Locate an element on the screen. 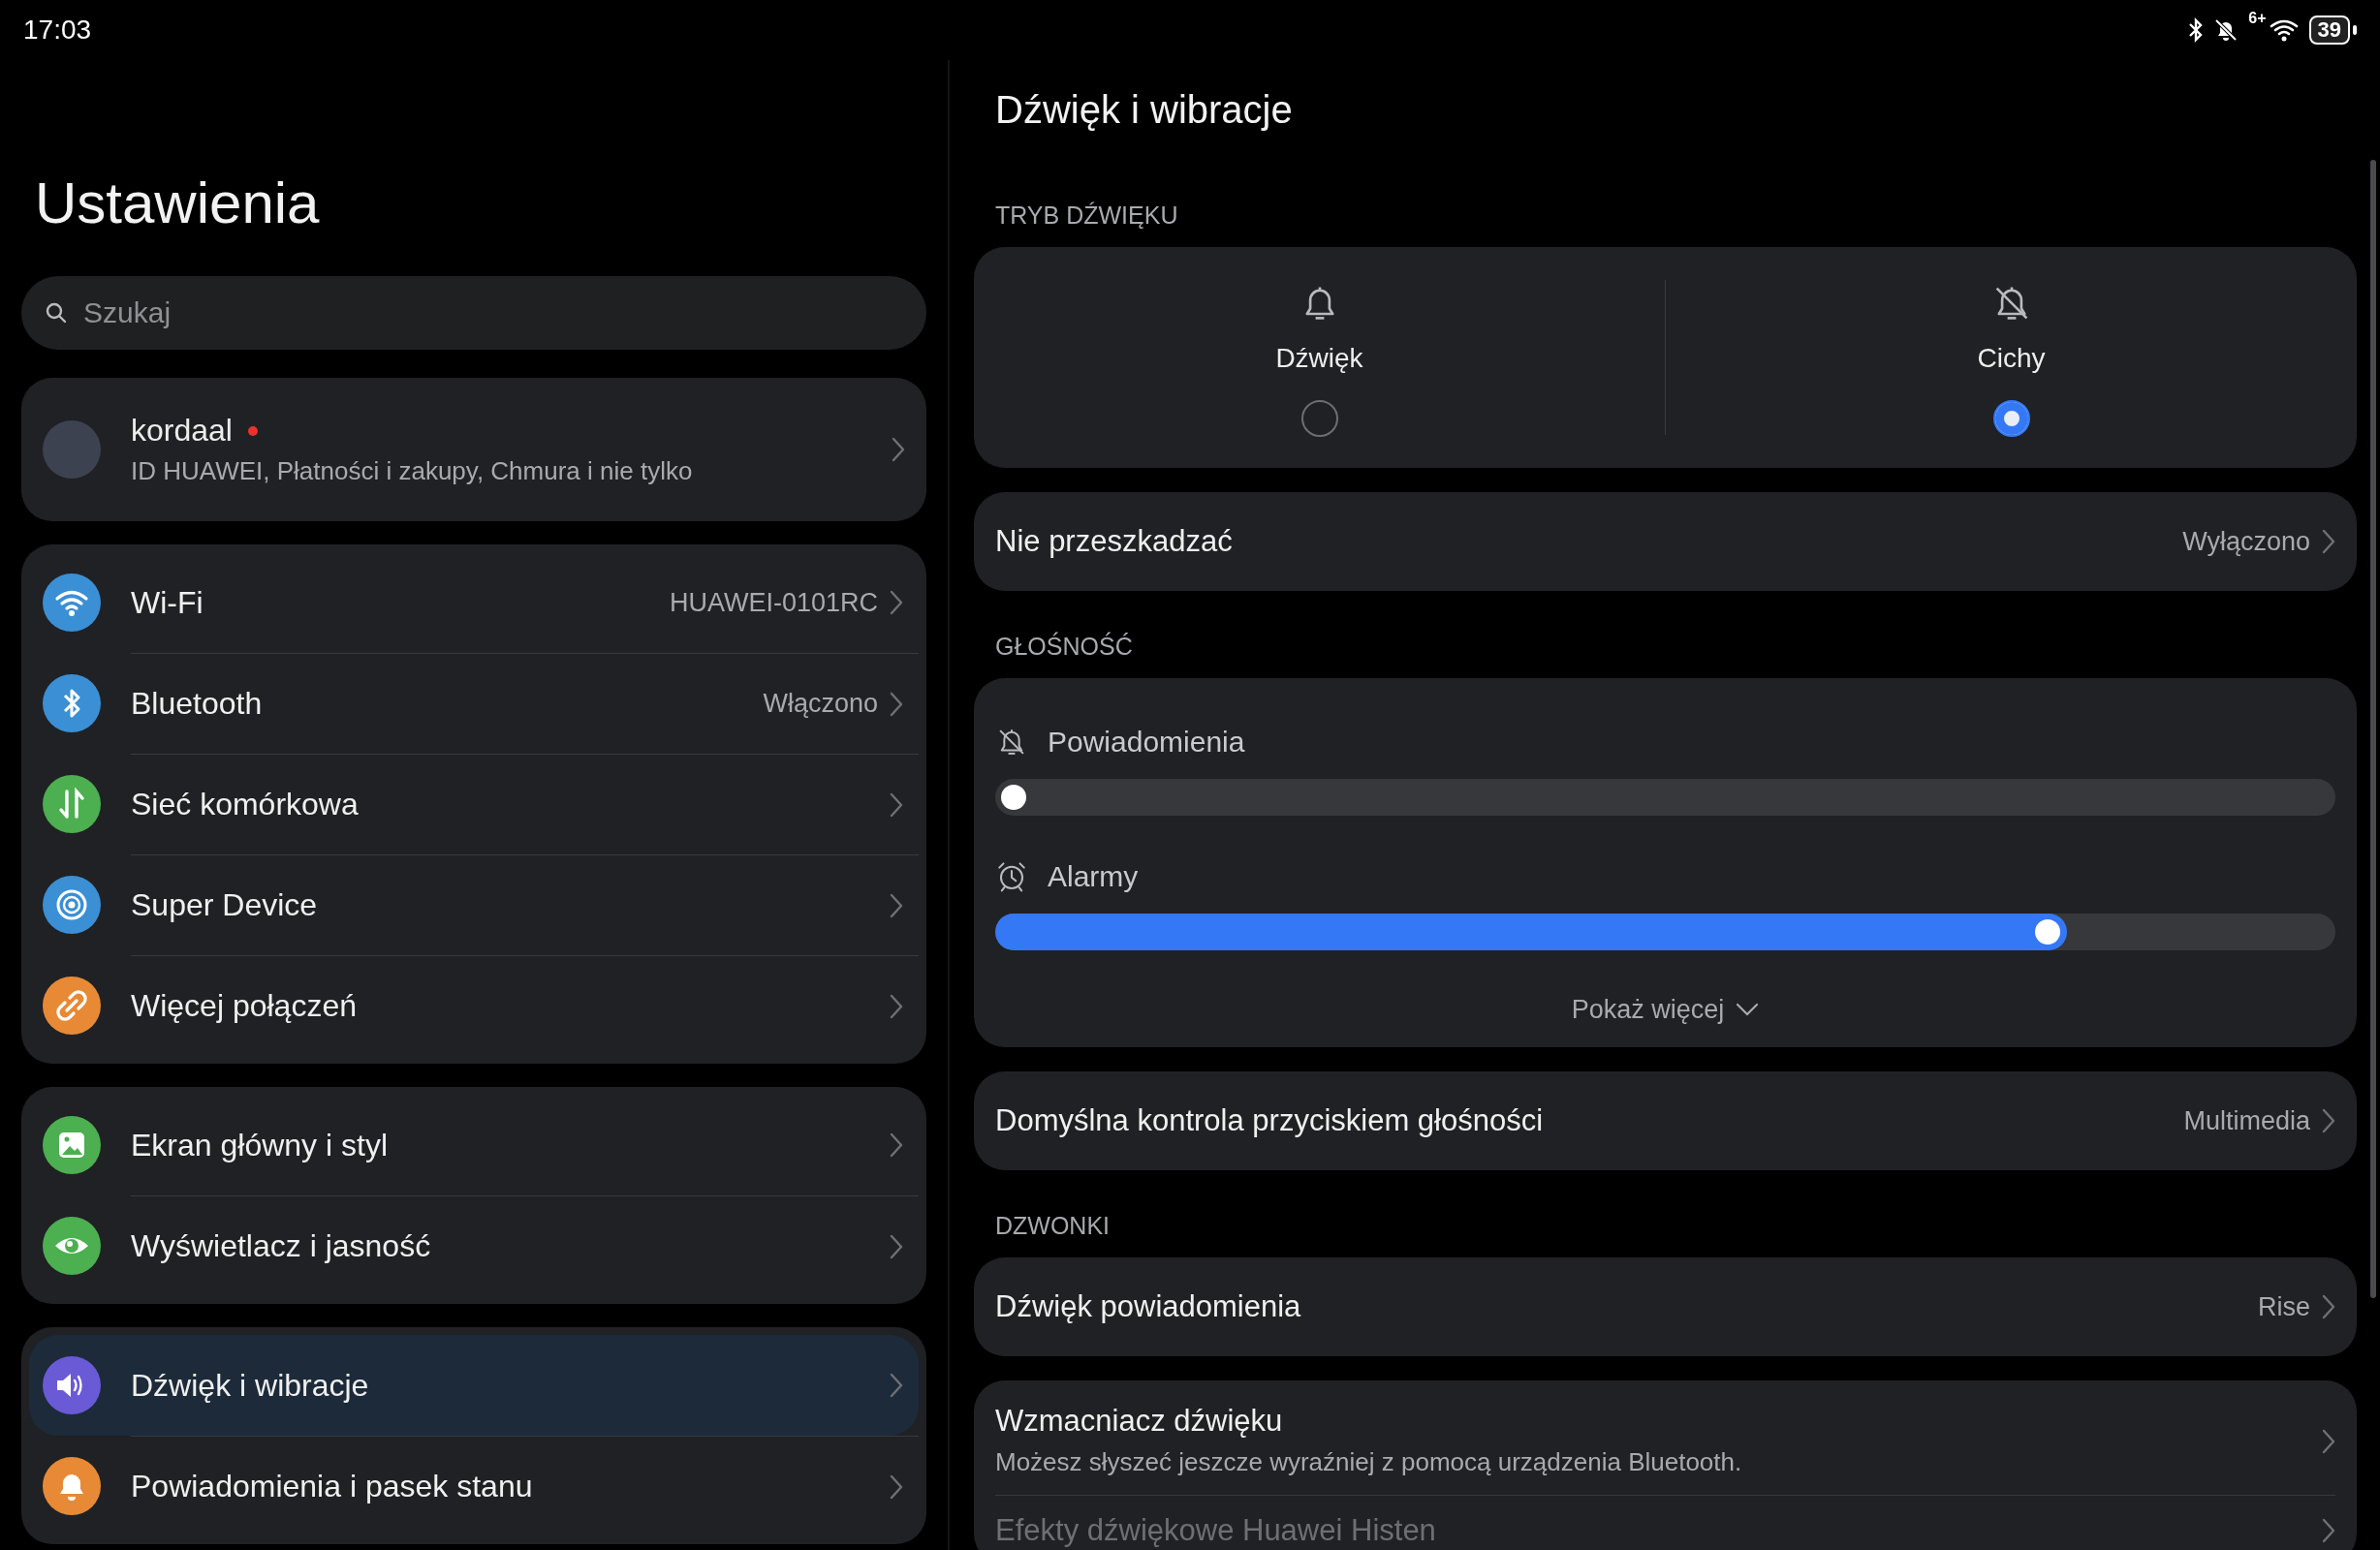 Image resolution: width=2380 pixels, height=1550 pixels. avatar is located at coordinates (72, 449).